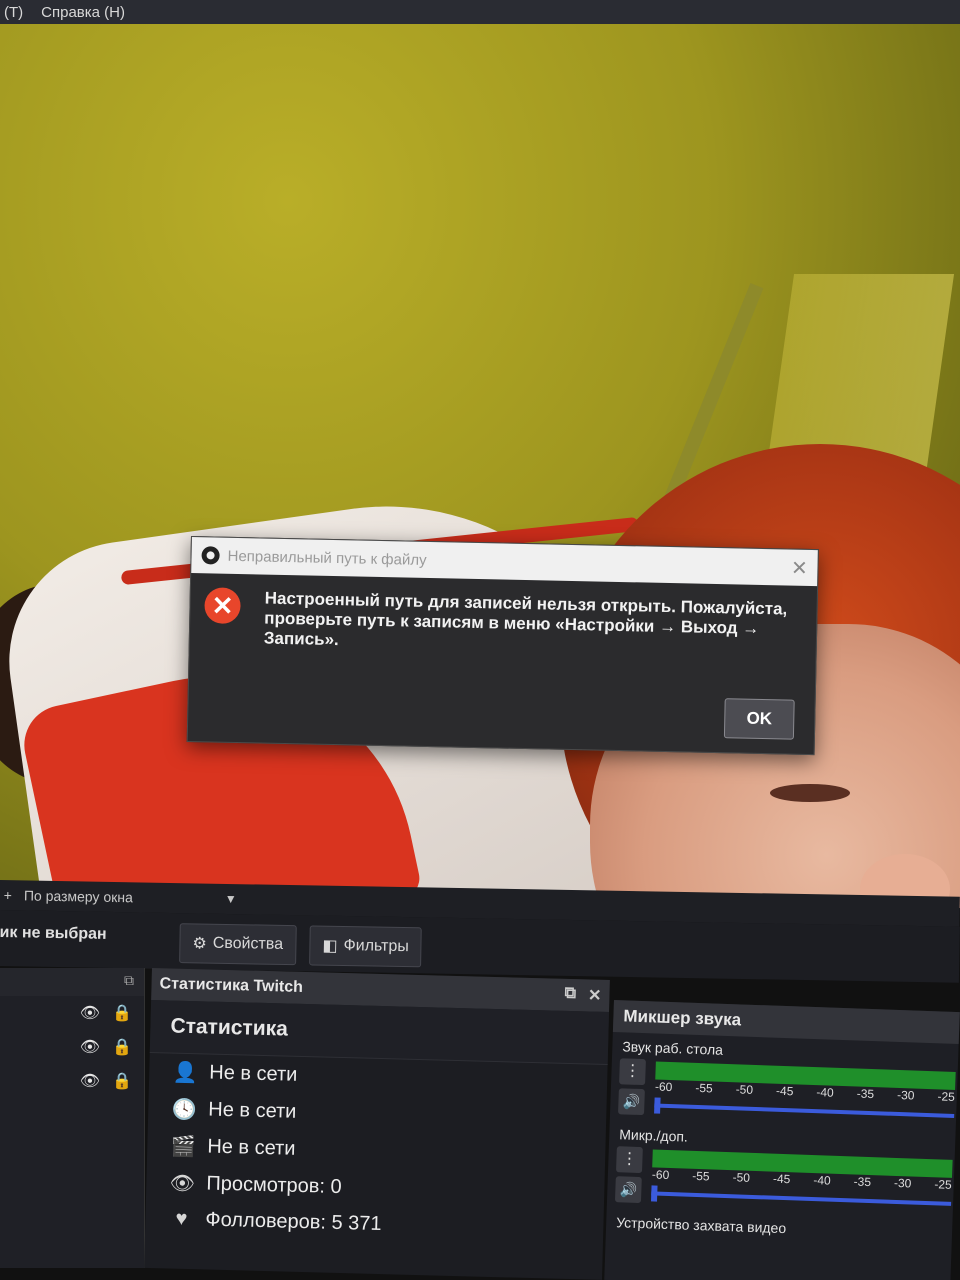 The height and width of the screenshot is (1280, 960). What do you see at coordinates (293, 1222) in the screenshot?
I see `stat-value: Фолловеров: 5 371` at bounding box center [293, 1222].